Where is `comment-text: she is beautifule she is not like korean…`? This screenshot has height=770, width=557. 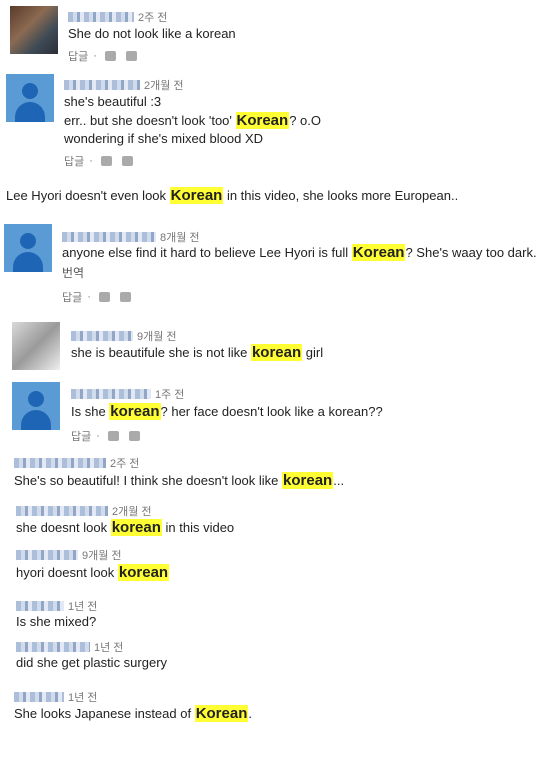 comment-text: she is beautifule she is not like korean… is located at coordinates (197, 352).